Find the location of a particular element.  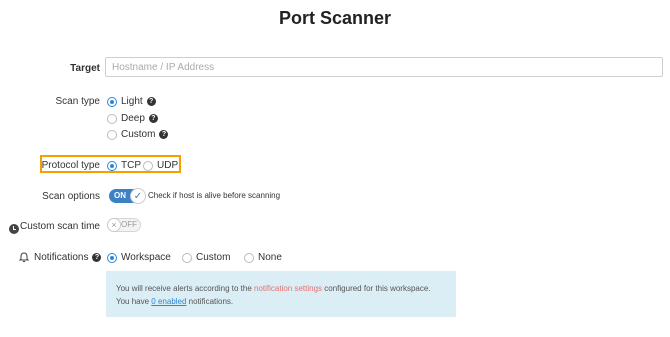

scan-type-custom-radio is located at coordinates (112, 134).